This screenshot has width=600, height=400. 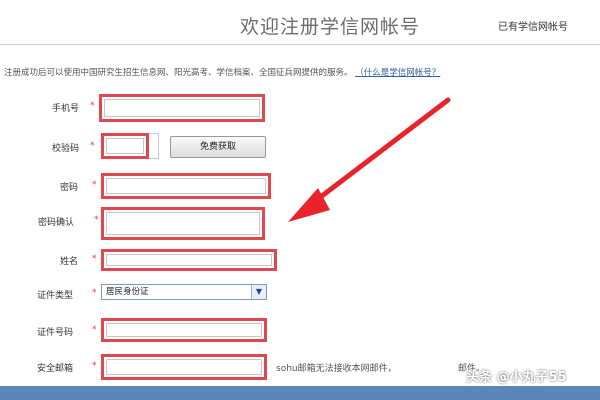 I want to click on arrow-shaft, so click(x=379, y=152).